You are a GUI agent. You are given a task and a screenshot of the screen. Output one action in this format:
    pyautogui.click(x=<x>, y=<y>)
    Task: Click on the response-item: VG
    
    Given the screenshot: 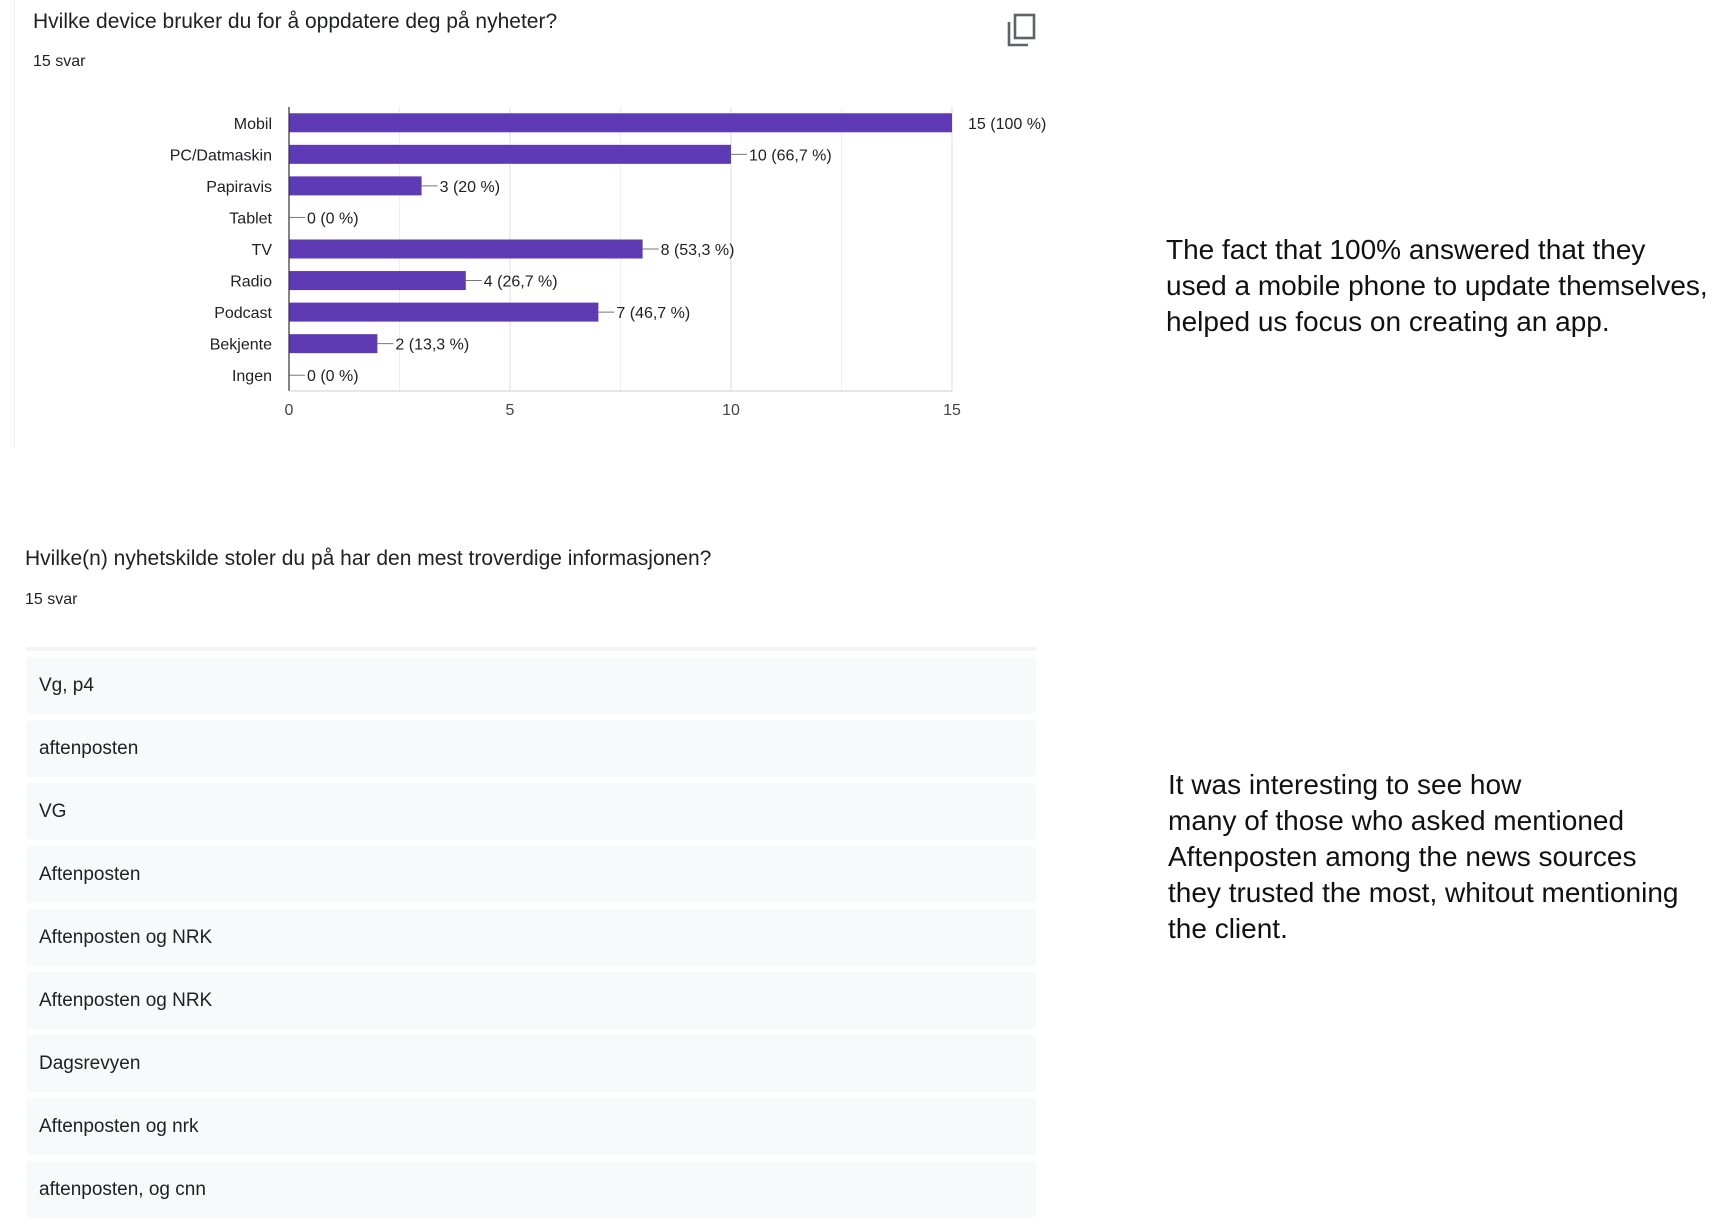 What is the action you would take?
    pyautogui.click(x=531, y=811)
    